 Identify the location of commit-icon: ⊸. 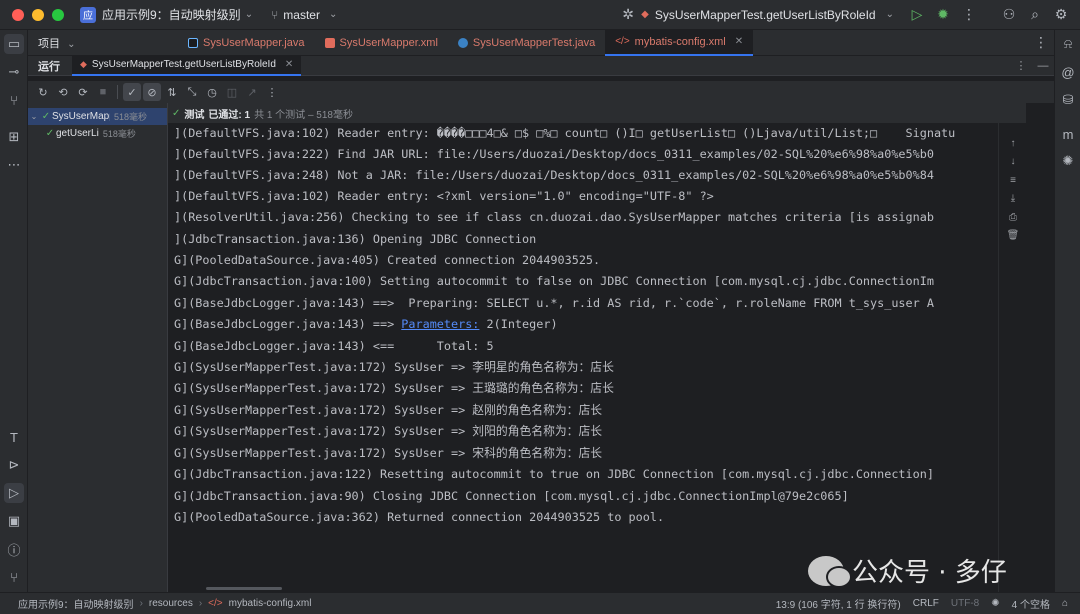
(14, 72).